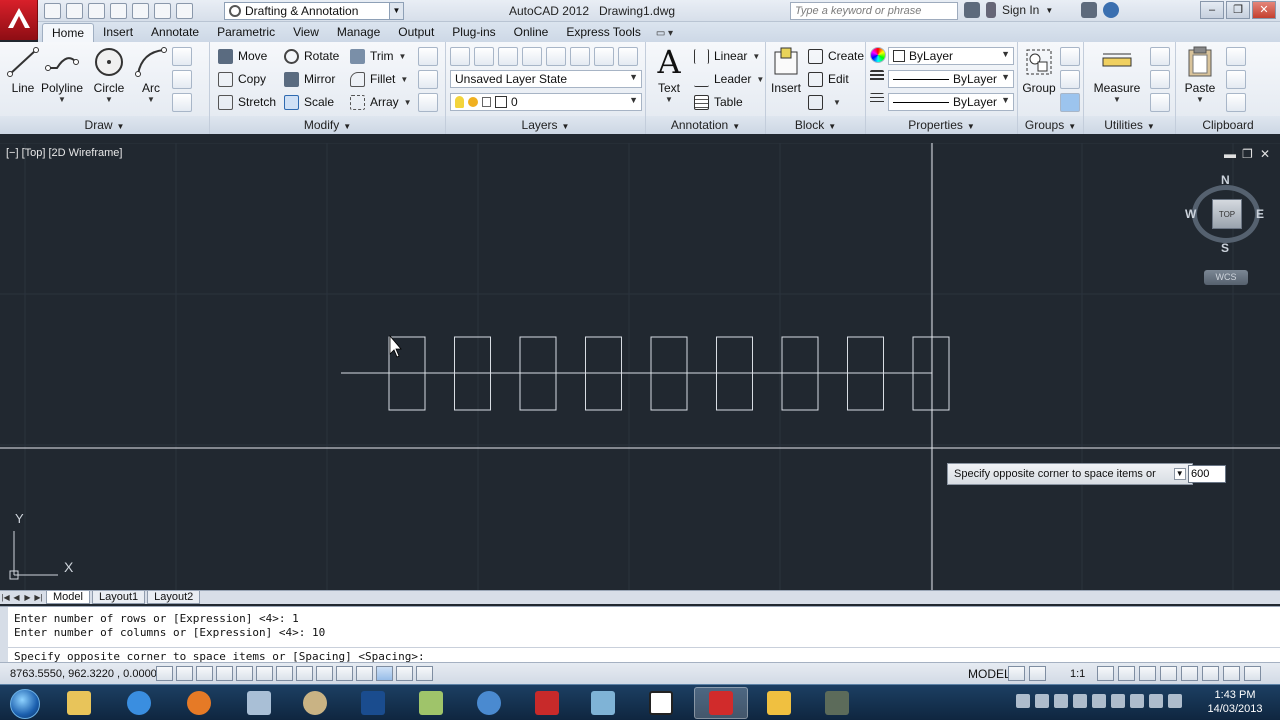  I want to click on rotate-button: Rotate, so click(311, 56).